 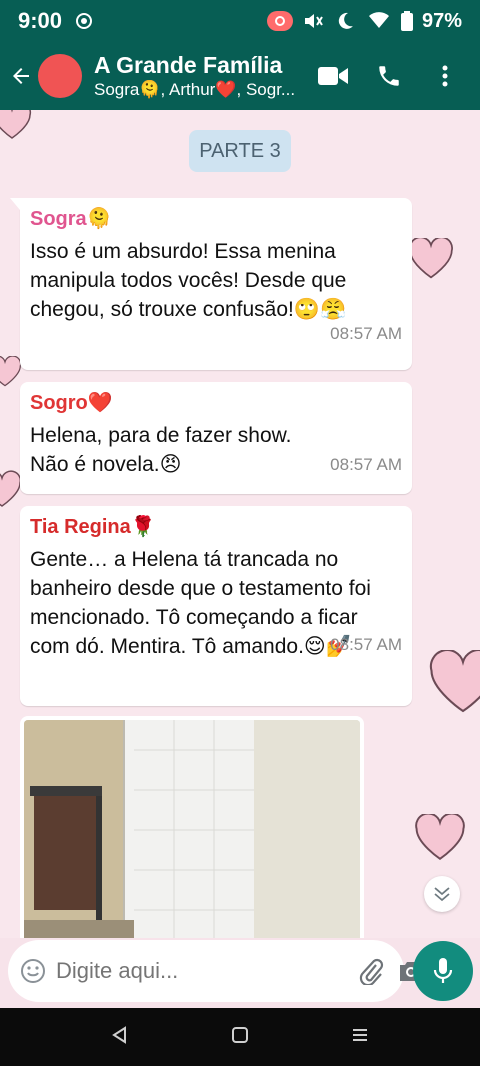 I want to click on nav-home-button, so click(x=240, y=1037).